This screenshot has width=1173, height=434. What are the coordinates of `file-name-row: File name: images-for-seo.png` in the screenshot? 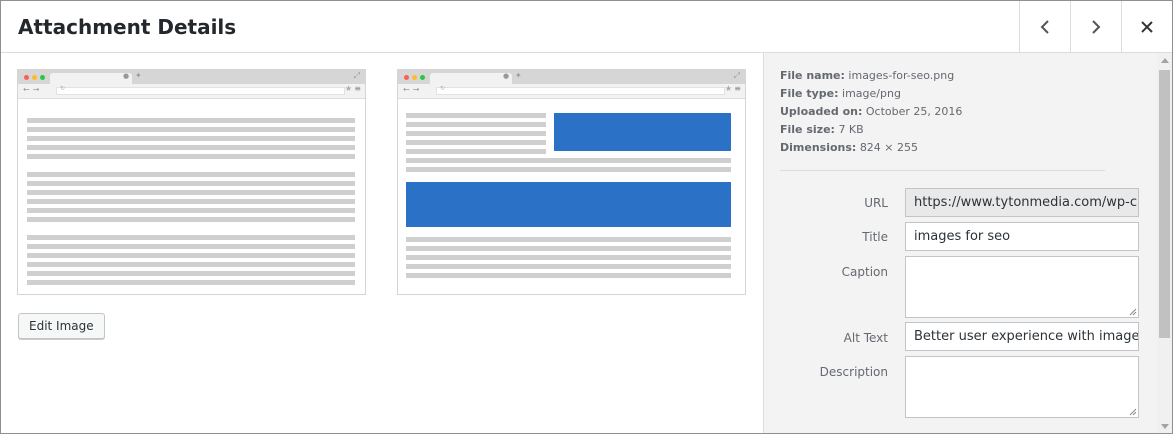 It's located at (867, 75).